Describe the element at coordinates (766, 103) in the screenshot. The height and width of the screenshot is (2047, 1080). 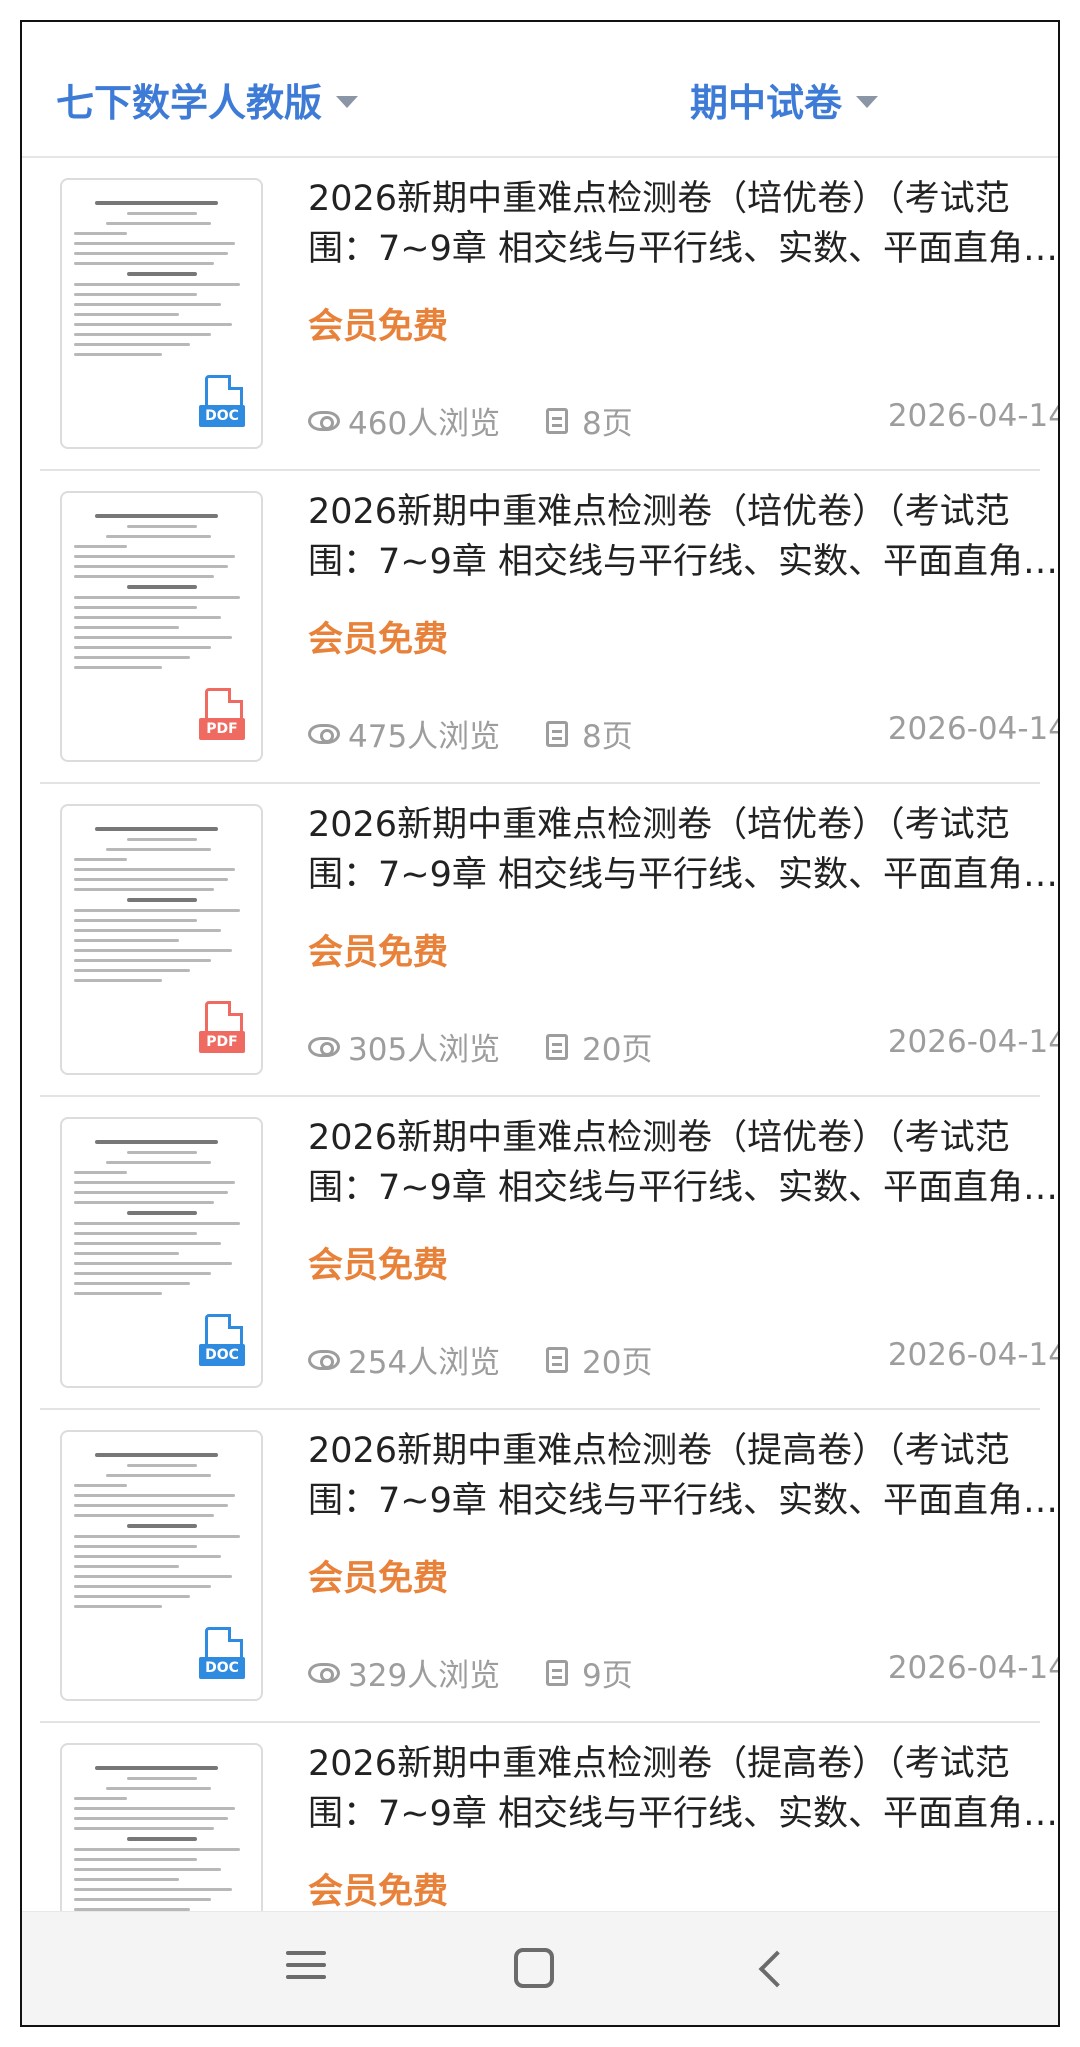
I see `type-filter-label: 期中试卷` at that location.